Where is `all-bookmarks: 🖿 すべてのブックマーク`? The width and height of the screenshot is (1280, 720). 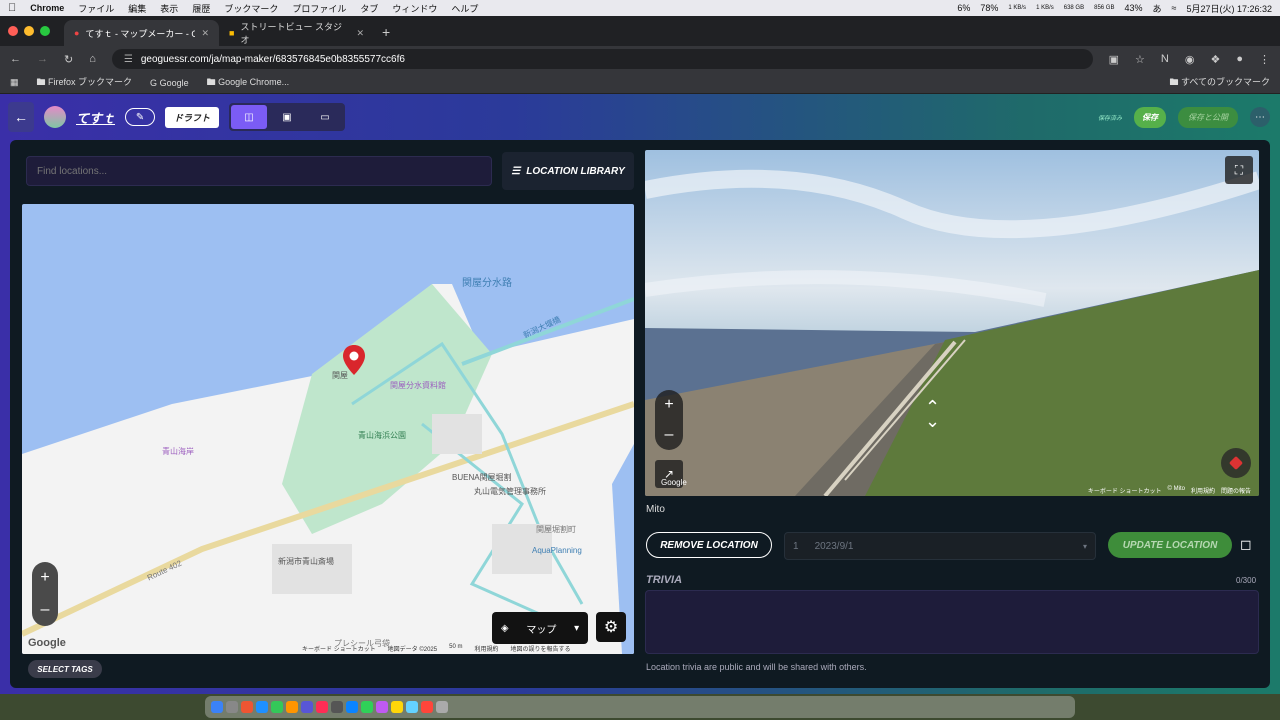 all-bookmarks: 🖿 すべてのブックマーク is located at coordinates (1219, 83).